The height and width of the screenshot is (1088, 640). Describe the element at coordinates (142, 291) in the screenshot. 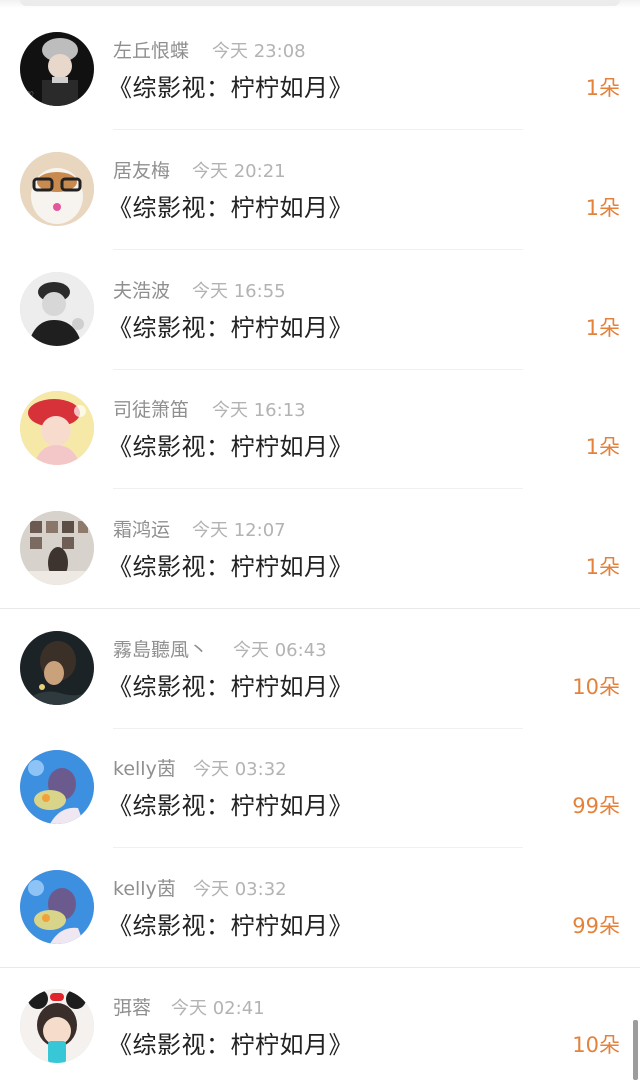

I see `user-name: 夫浩波` at that location.